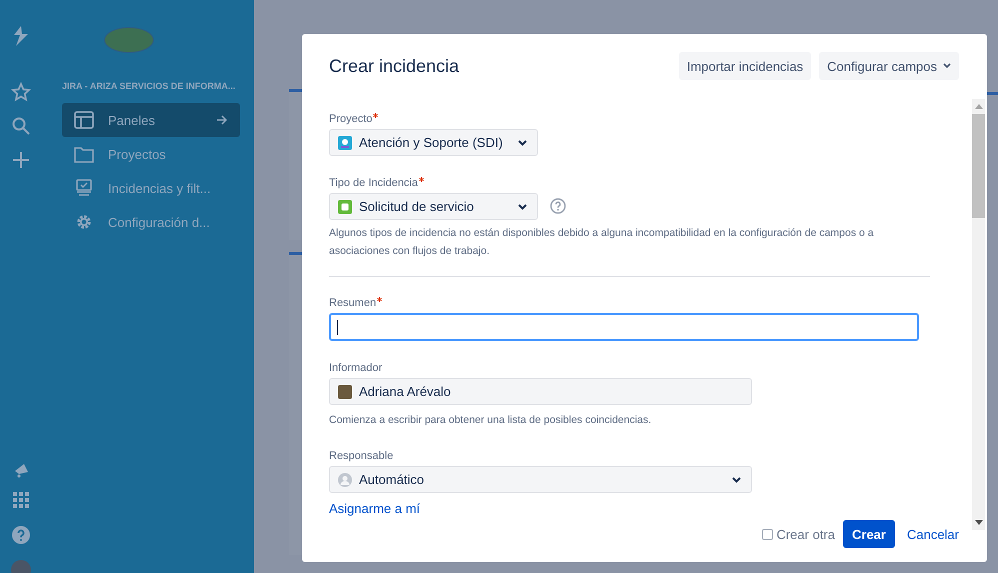 The image size is (998, 573). Describe the element at coordinates (798, 534) in the screenshot. I see `create-another-checkbox: Crear otra` at that location.